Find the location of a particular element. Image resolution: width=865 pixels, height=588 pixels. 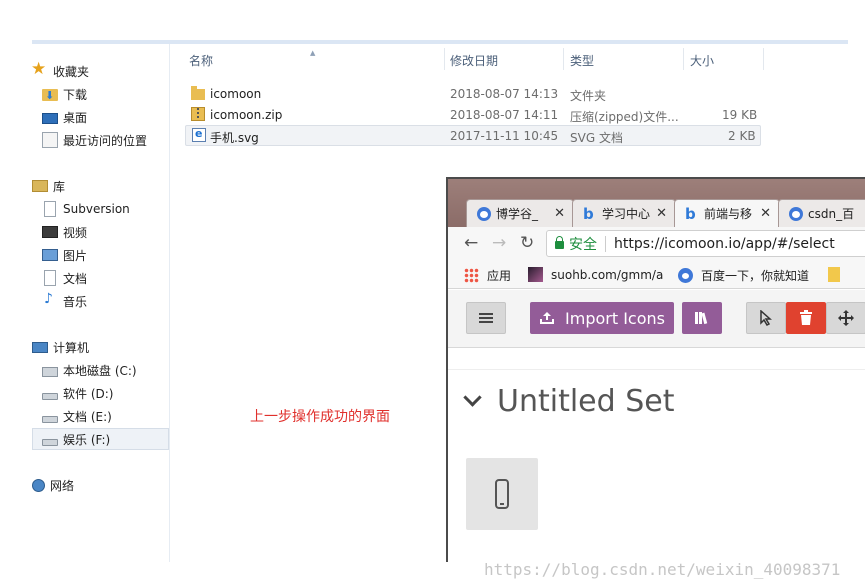

icomoon-toolbar: Import Icons is located at coordinates (656, 319).